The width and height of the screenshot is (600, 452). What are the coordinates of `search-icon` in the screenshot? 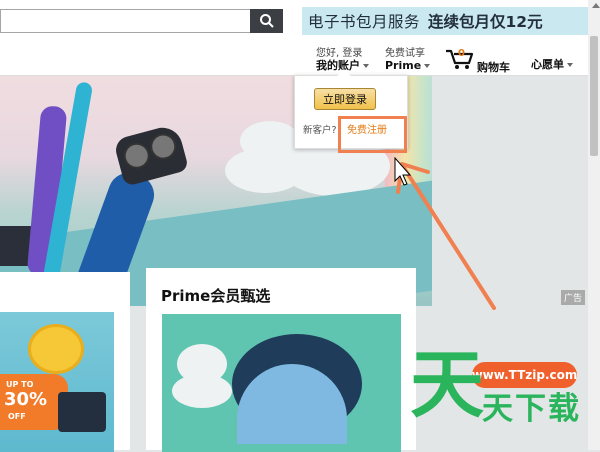 It's located at (266, 21).